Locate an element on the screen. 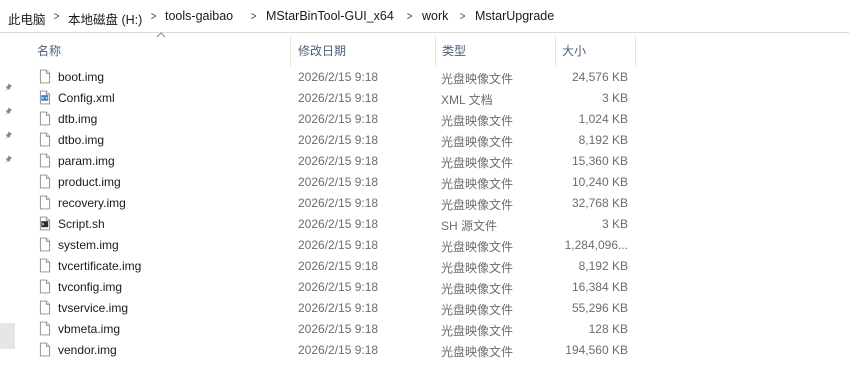 This screenshot has width=849, height=390. file-name: param.img is located at coordinates (86, 161).